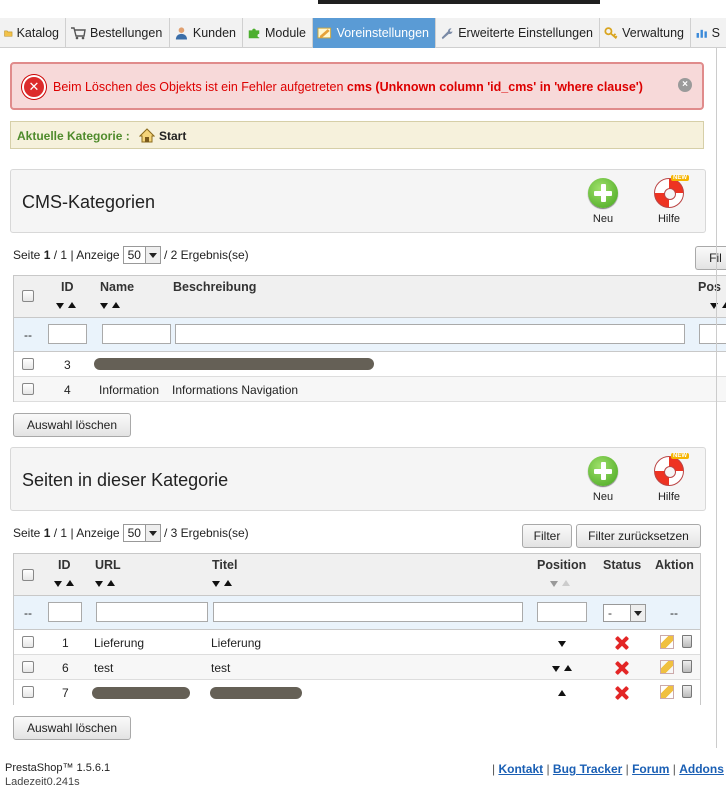  I want to click on table-row: 3, so click(370, 364).